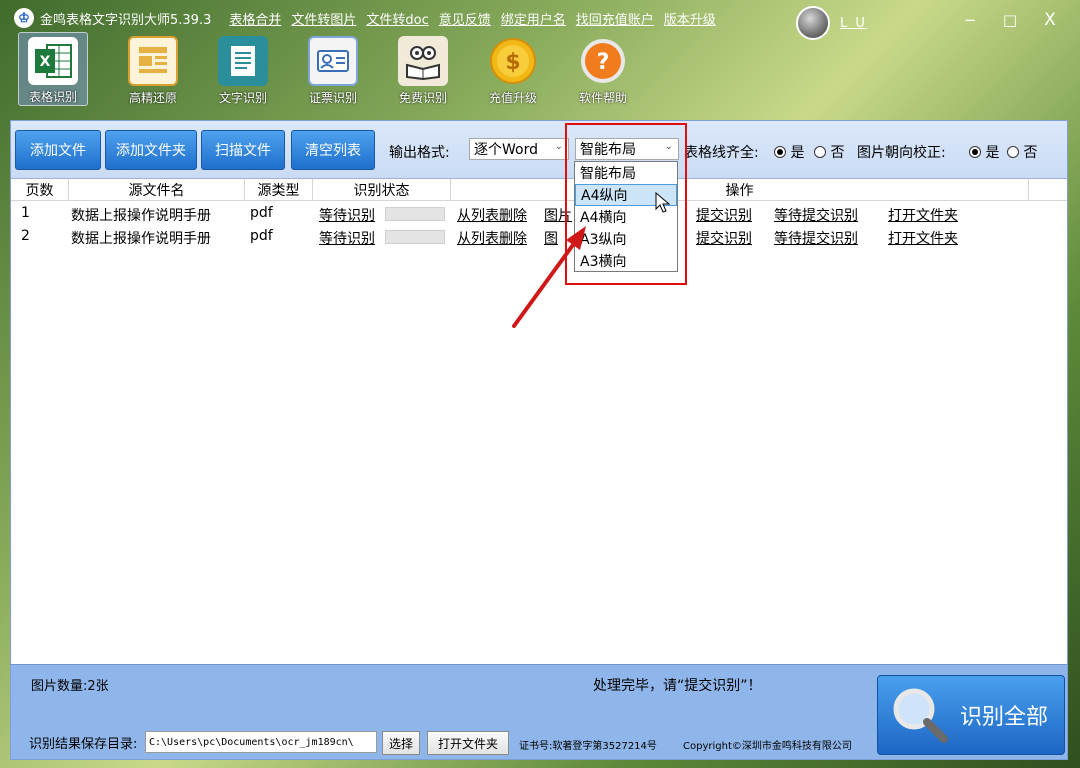  What do you see at coordinates (24, 18) in the screenshot?
I see `app-logo-icon: ♔` at bounding box center [24, 18].